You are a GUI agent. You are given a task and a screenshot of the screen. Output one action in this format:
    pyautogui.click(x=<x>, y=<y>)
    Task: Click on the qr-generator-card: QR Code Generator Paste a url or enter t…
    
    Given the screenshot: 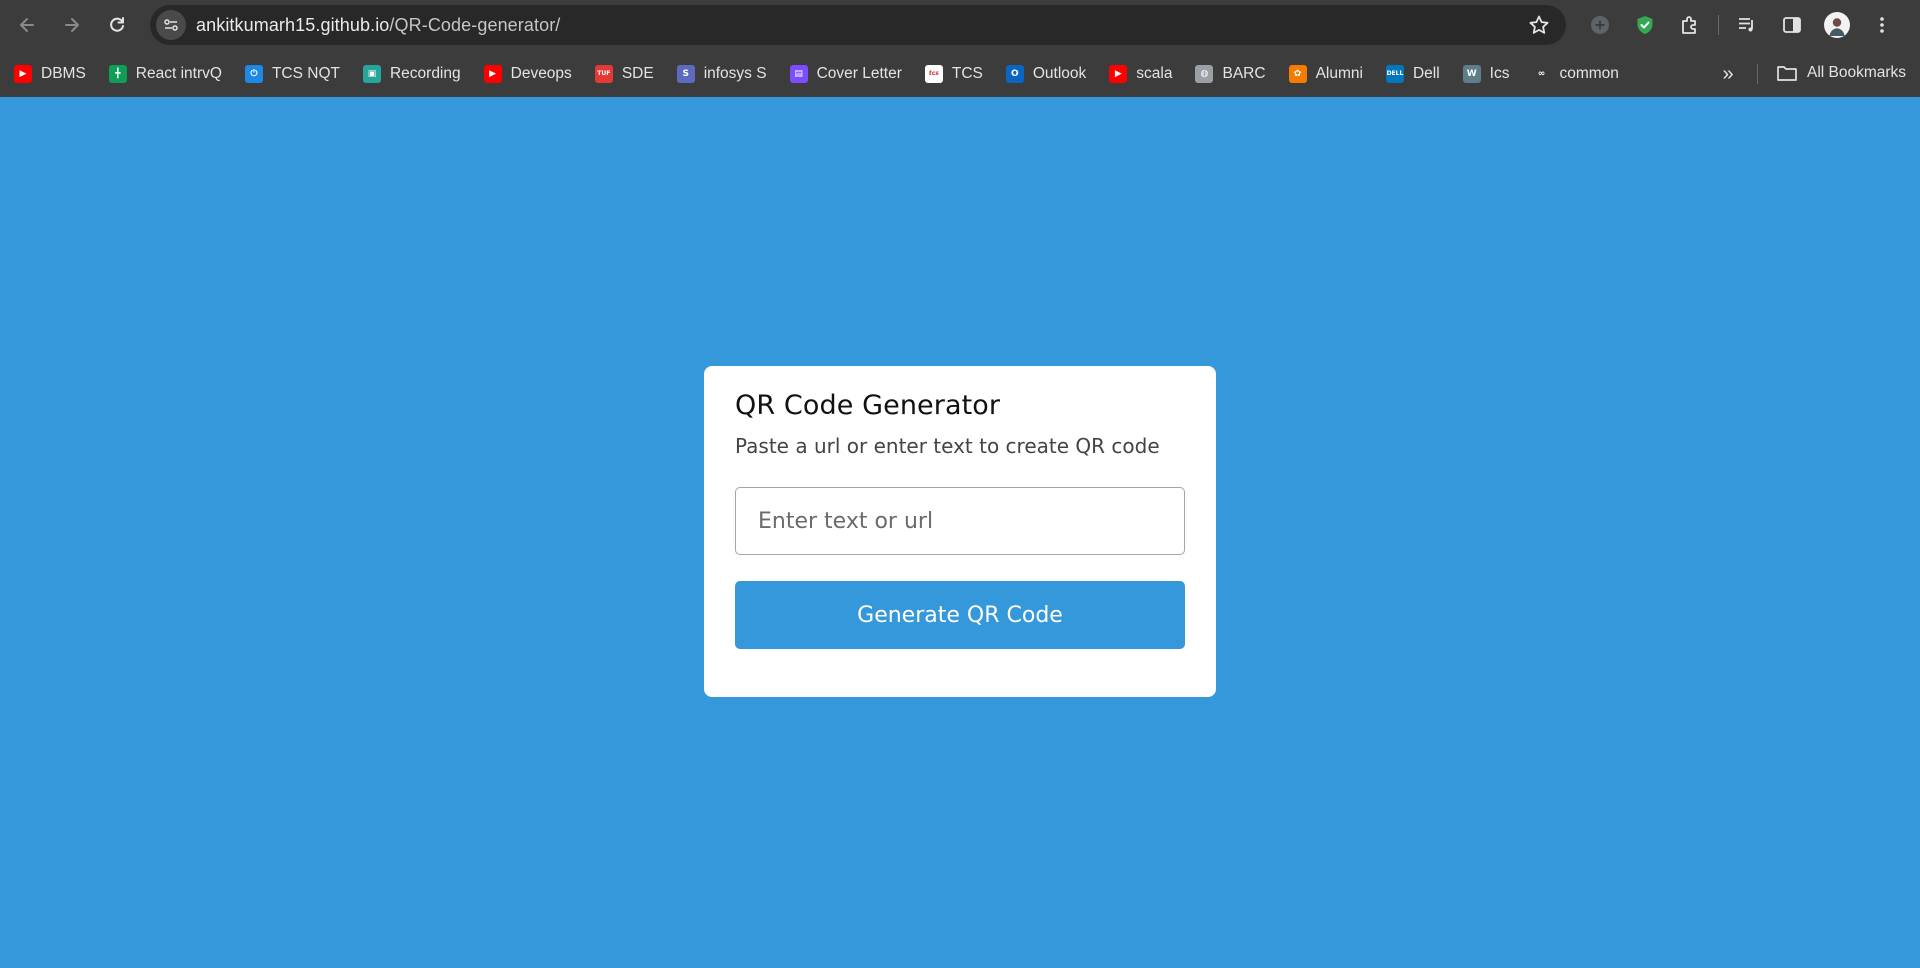 What is the action you would take?
    pyautogui.click(x=960, y=531)
    